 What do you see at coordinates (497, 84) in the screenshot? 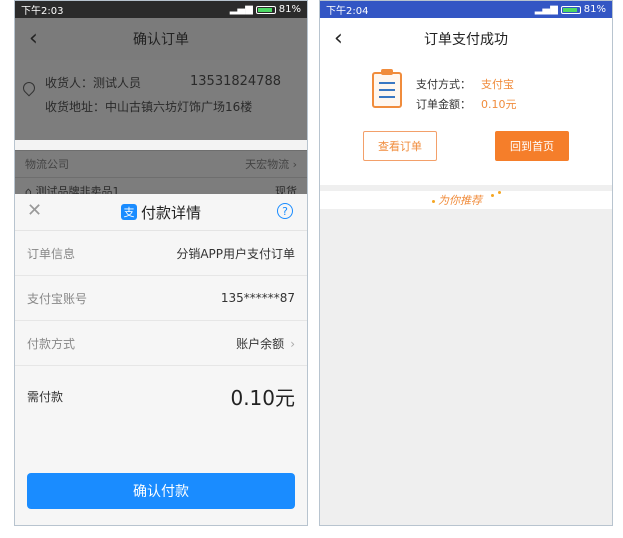
I see `payment-method-value: 支付宝` at bounding box center [497, 84].